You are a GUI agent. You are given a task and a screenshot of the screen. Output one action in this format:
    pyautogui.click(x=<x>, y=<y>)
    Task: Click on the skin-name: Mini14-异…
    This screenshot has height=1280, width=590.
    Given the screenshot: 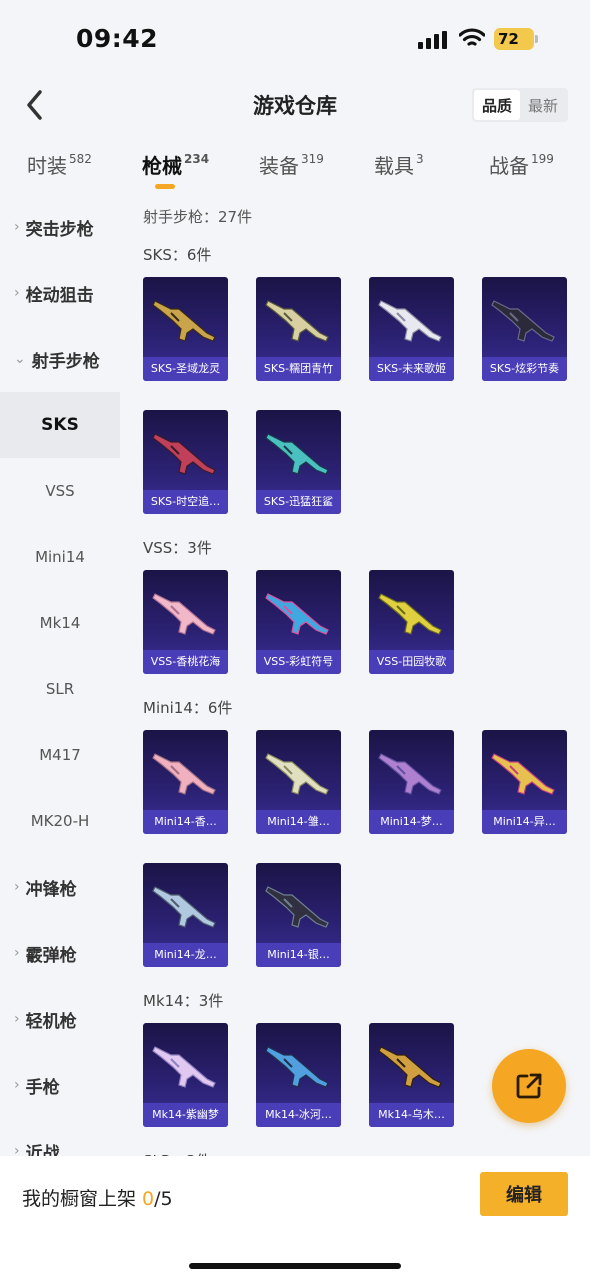 What is the action you would take?
    pyautogui.click(x=524, y=821)
    